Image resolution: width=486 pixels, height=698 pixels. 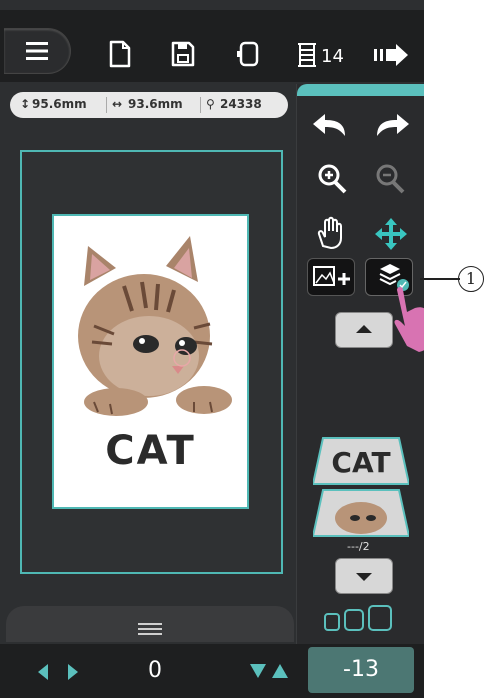 I want to click on vertical-offset-field: -13, so click(x=361, y=670).